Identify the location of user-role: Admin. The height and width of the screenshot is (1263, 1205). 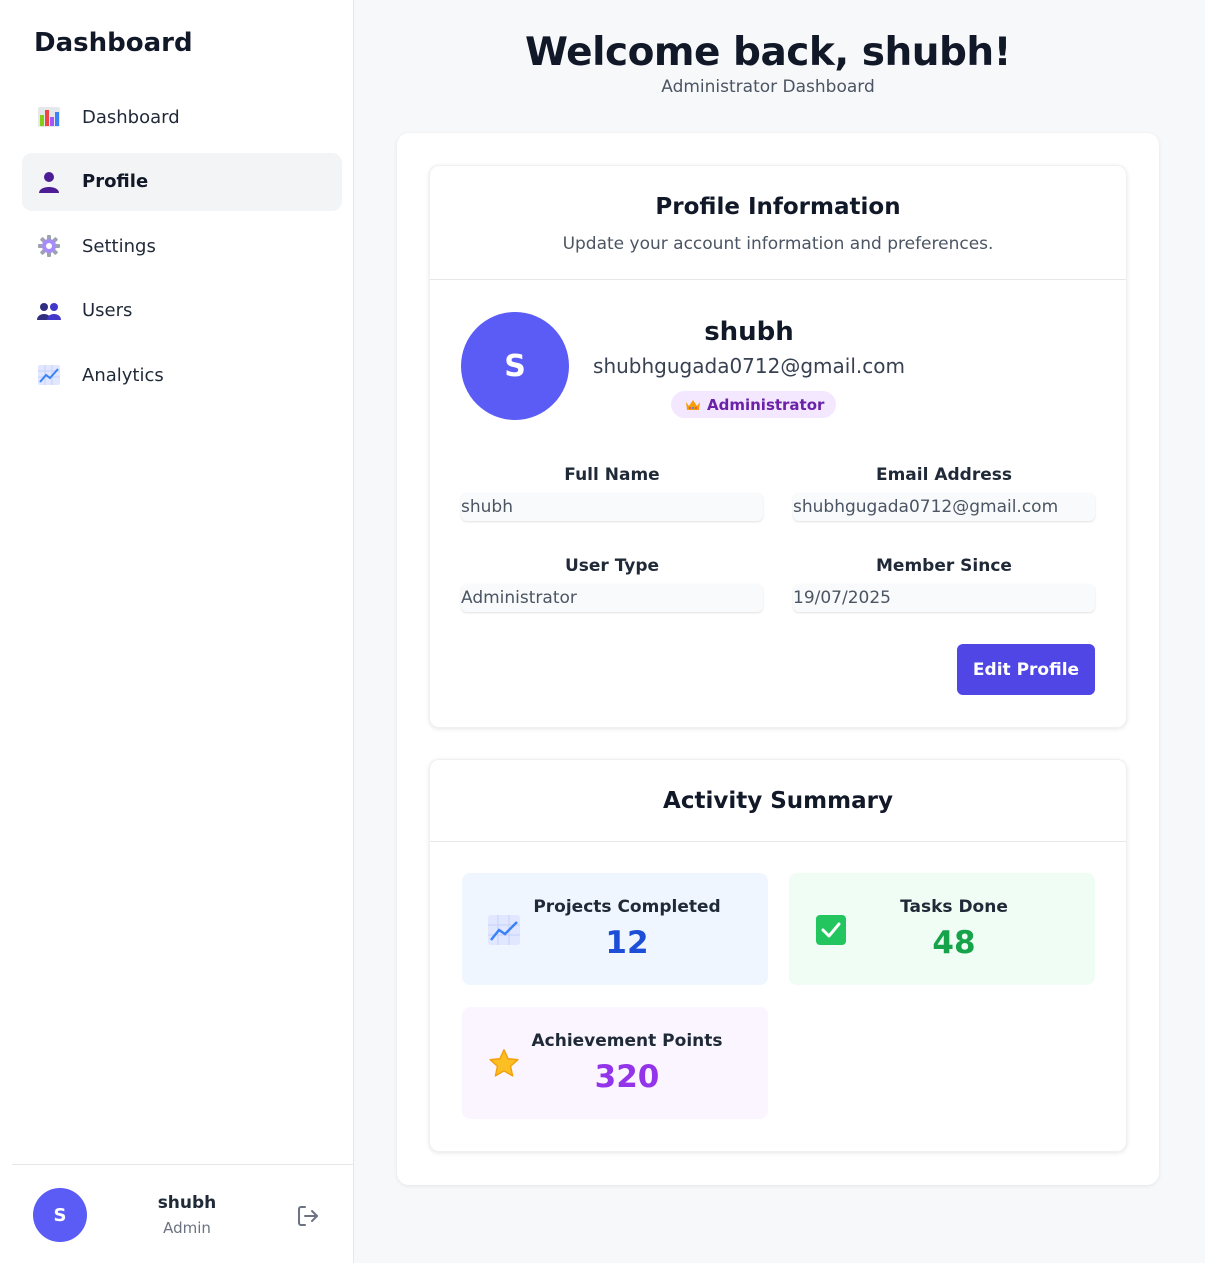
(187, 1228).